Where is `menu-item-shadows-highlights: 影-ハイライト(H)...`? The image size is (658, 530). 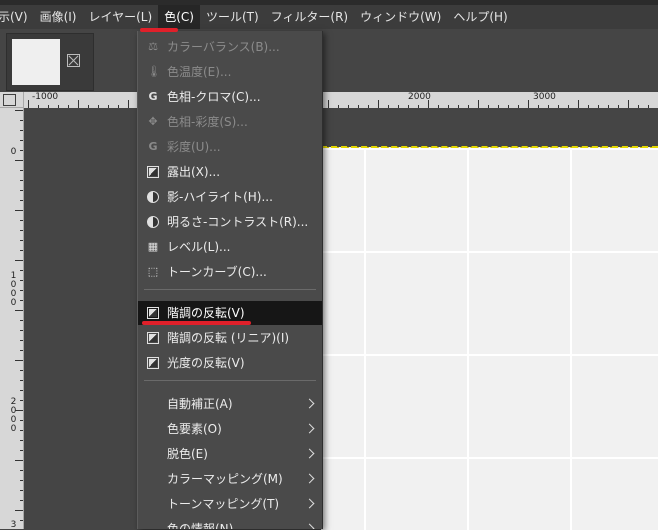
menu-item-shadows-highlights: 影-ハイライト(H)... is located at coordinates (230, 197).